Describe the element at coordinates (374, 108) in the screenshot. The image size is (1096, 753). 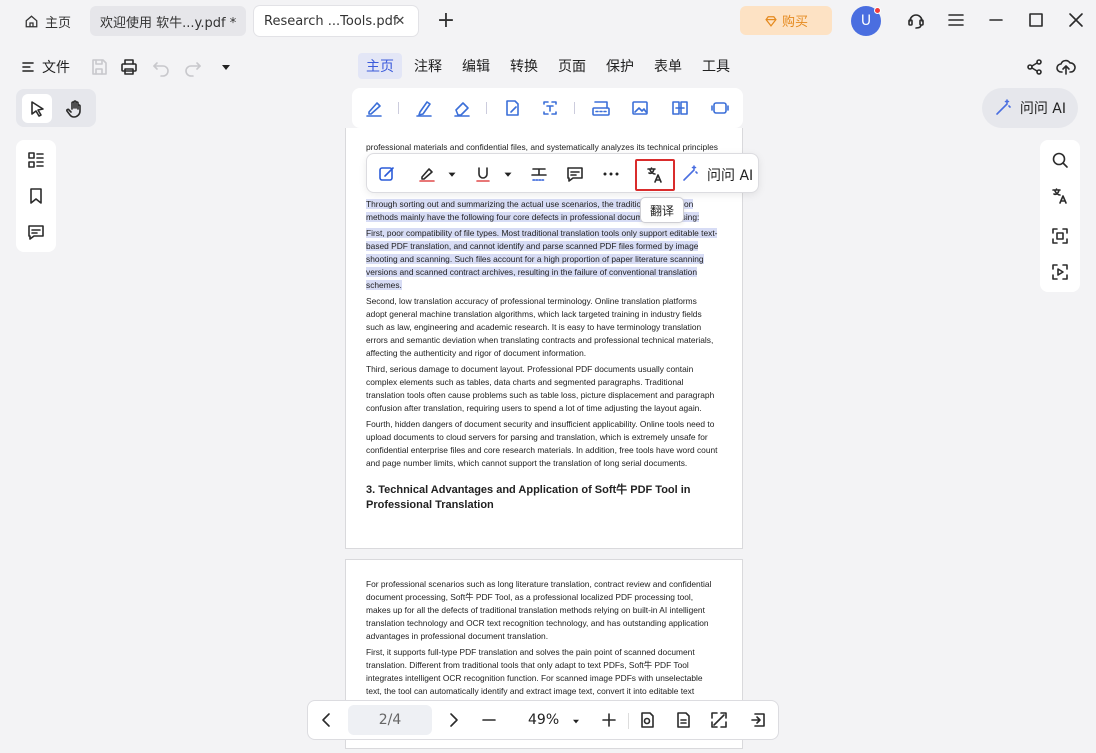
I see `highlight-tool-icon` at that location.